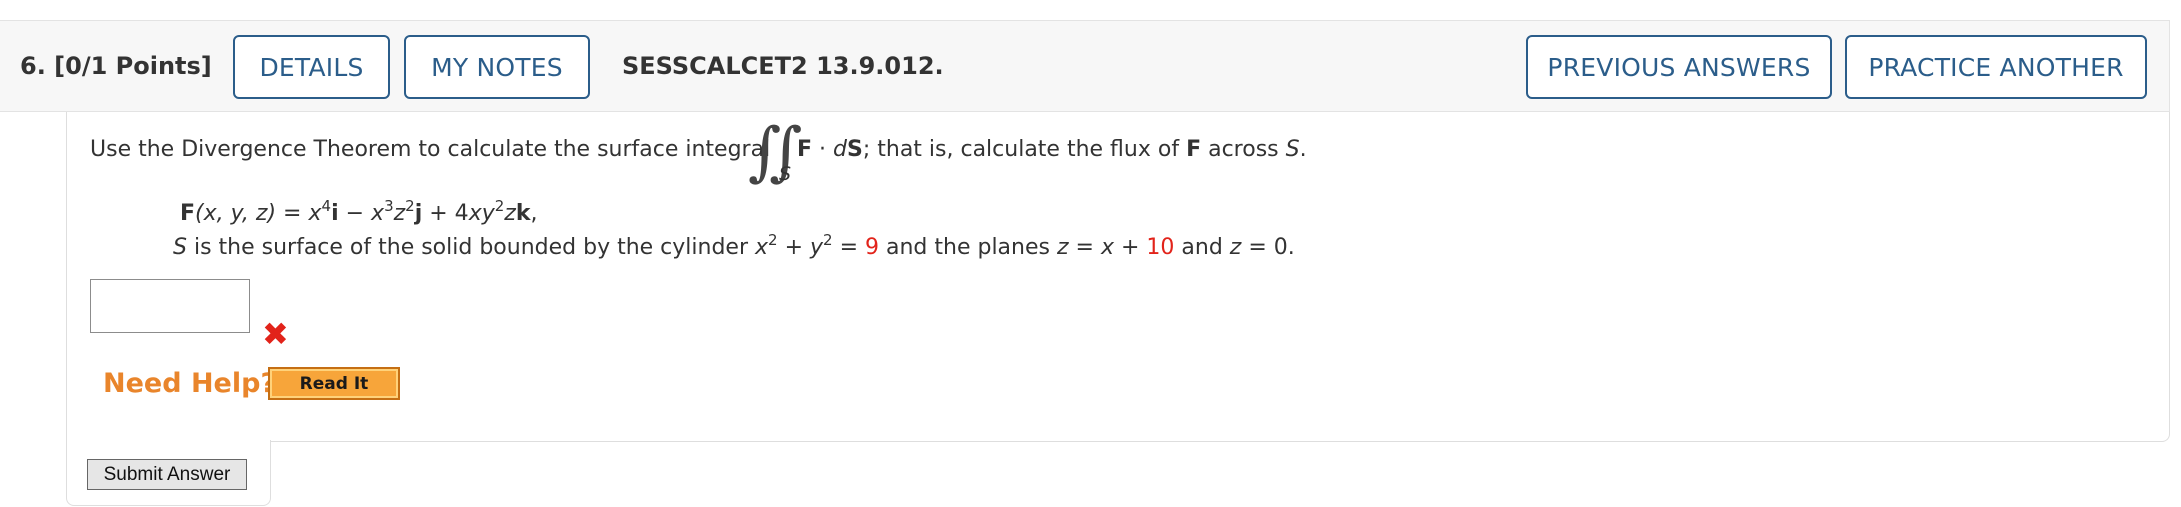 The width and height of the screenshot is (2181, 507). What do you see at coordinates (116, 66) in the screenshot?
I see `question-number-points: 6. [0/1 Points]` at bounding box center [116, 66].